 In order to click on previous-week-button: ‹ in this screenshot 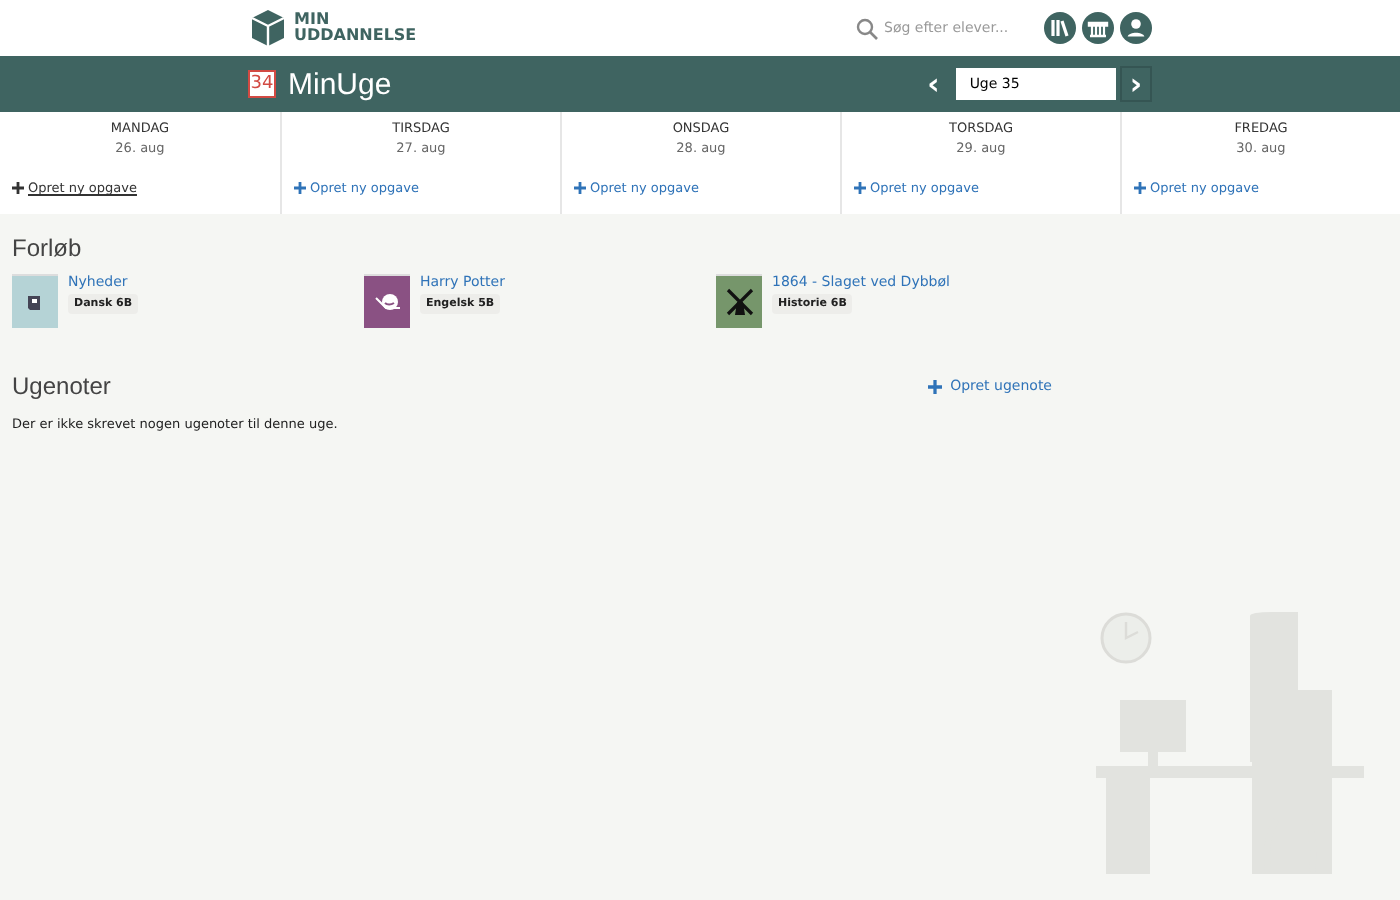, I will do `click(933, 84)`.